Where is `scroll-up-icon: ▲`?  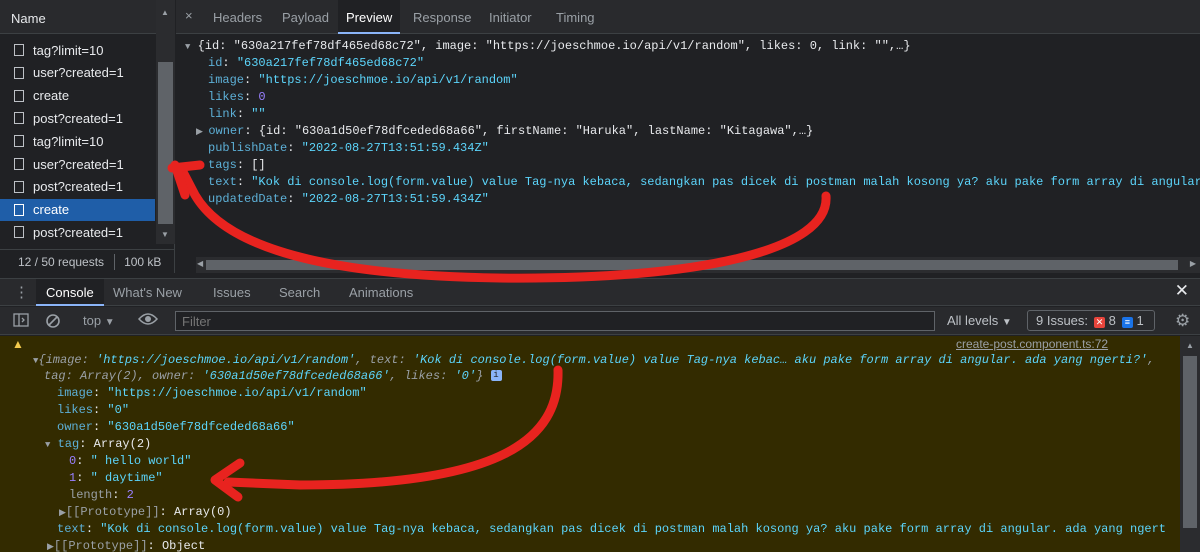
scroll-up-icon: ▲ is located at coordinates (165, 12).